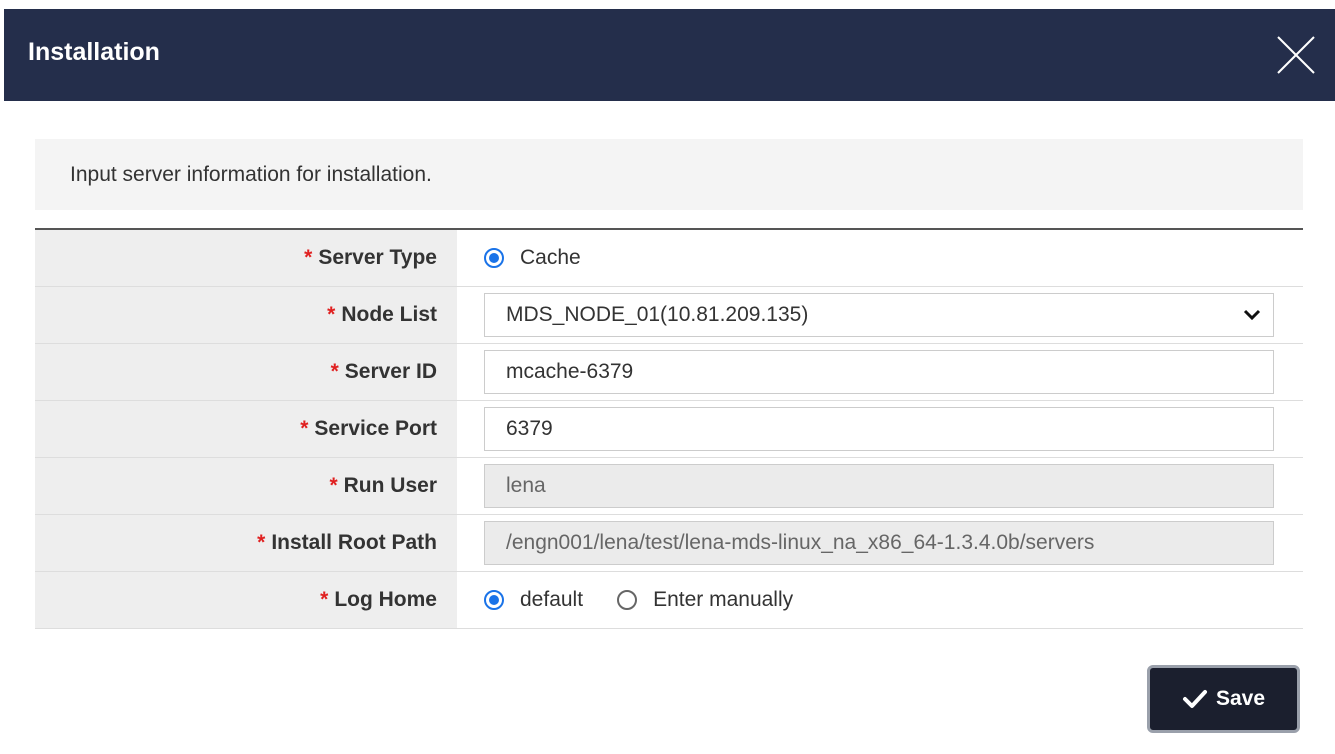  I want to click on value-cell: default Enter manually, so click(880, 600).